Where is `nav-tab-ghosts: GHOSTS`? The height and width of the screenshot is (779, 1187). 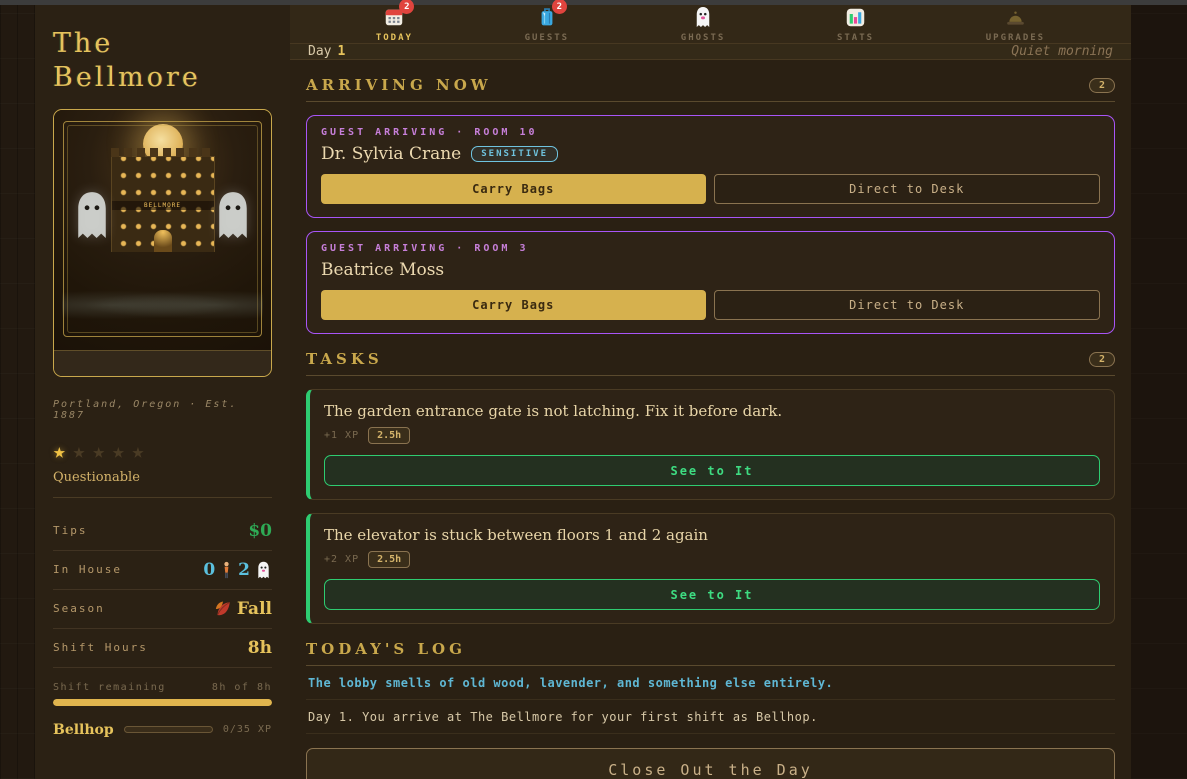
nav-tab-ghosts: GHOSTS is located at coordinates (703, 24).